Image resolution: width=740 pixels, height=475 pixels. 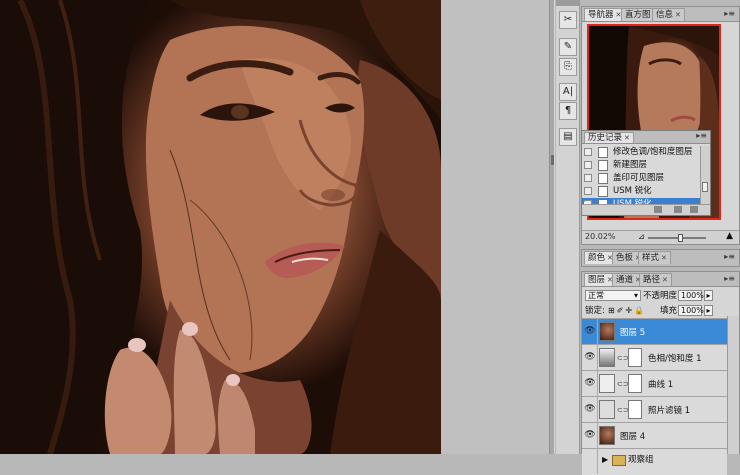 What do you see at coordinates (729, 256) in the screenshot?
I see `color-menu-icon: ▸≡` at bounding box center [729, 256].